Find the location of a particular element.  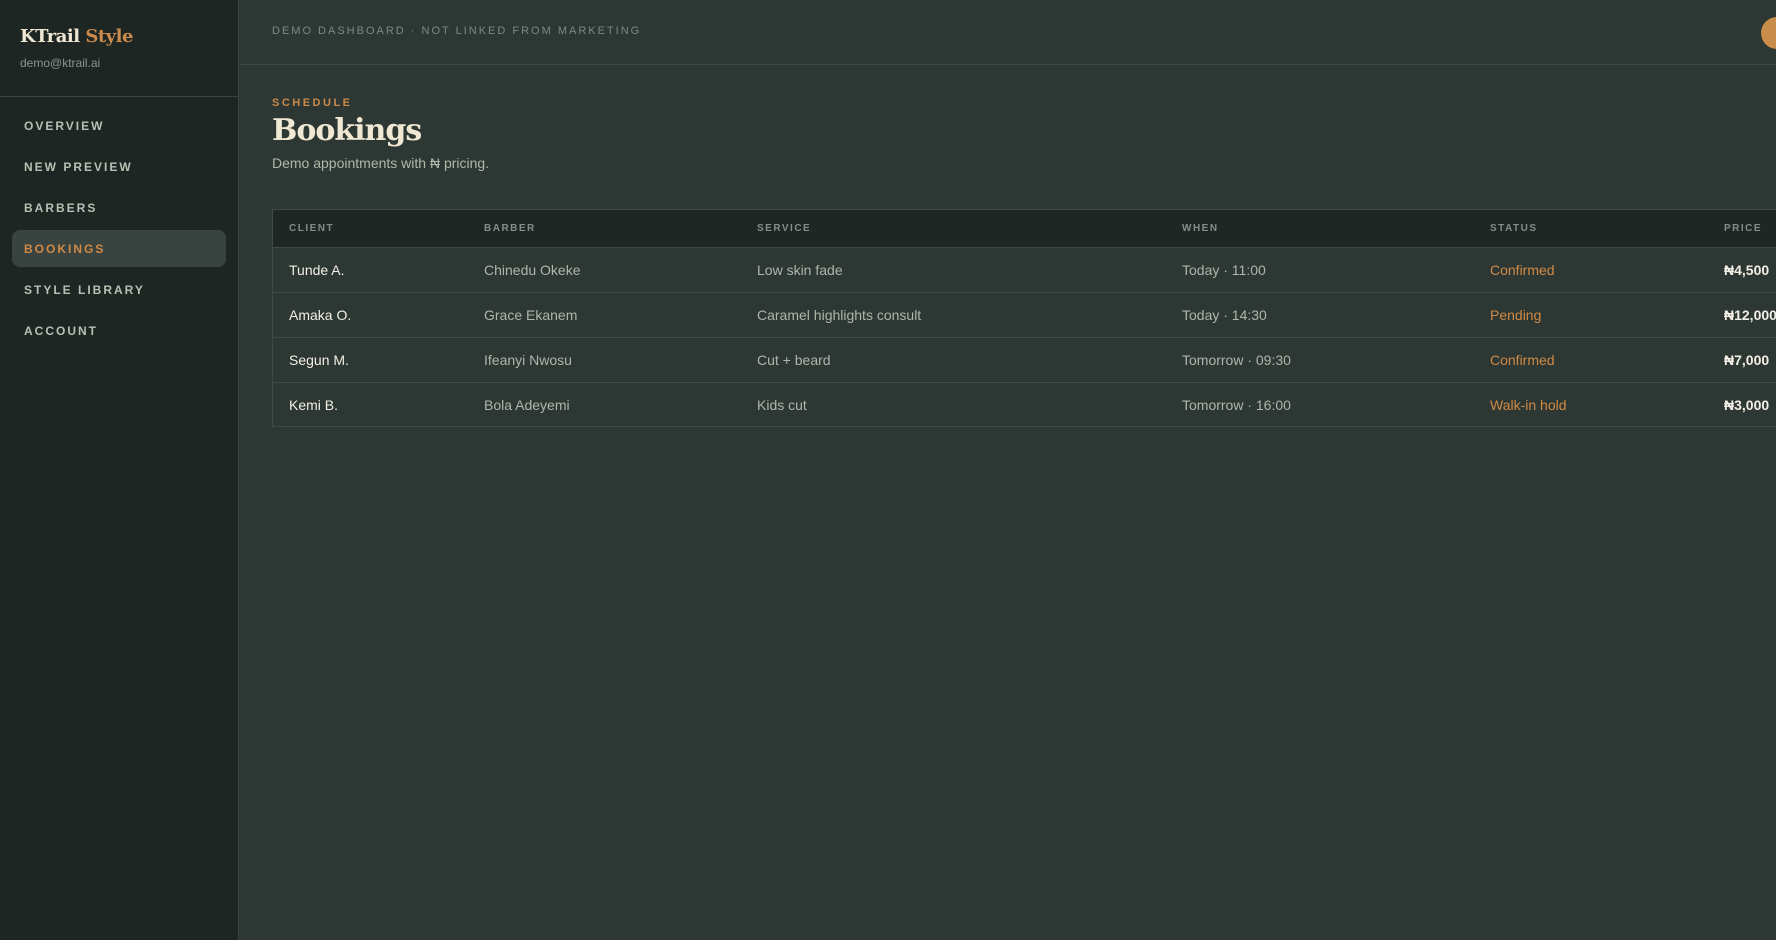

nav-item-bookings: BOOKINGS is located at coordinates (119, 248).